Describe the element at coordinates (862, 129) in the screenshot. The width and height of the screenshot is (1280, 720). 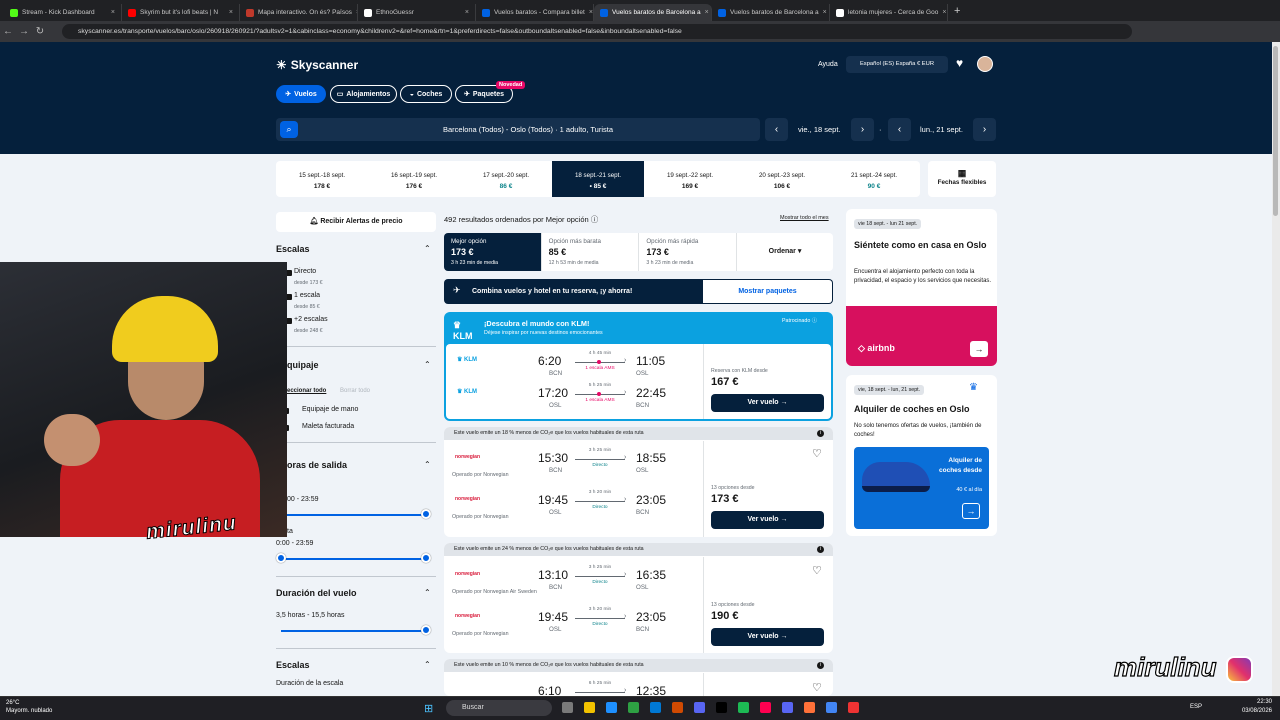
I see `next-depart-button: ›` at that location.